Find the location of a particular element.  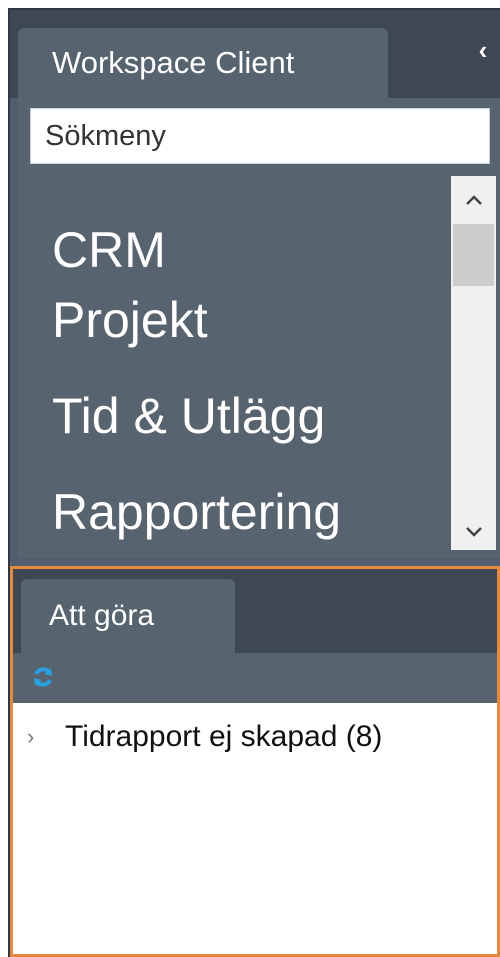

scroll-down-icon is located at coordinates (473, 530).